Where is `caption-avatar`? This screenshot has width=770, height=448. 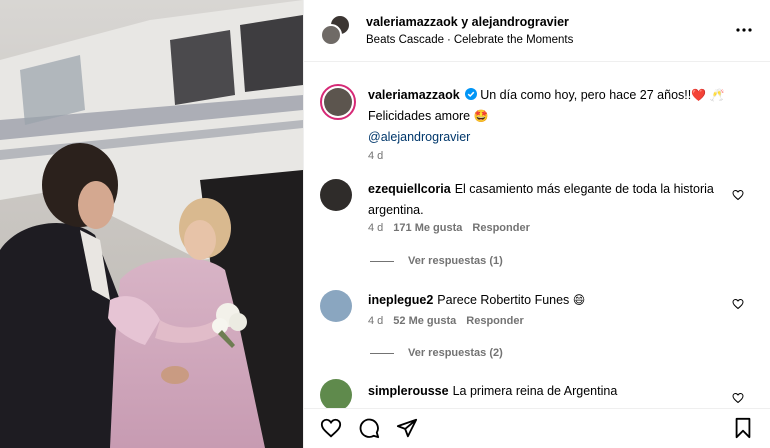 caption-avatar is located at coordinates (338, 102).